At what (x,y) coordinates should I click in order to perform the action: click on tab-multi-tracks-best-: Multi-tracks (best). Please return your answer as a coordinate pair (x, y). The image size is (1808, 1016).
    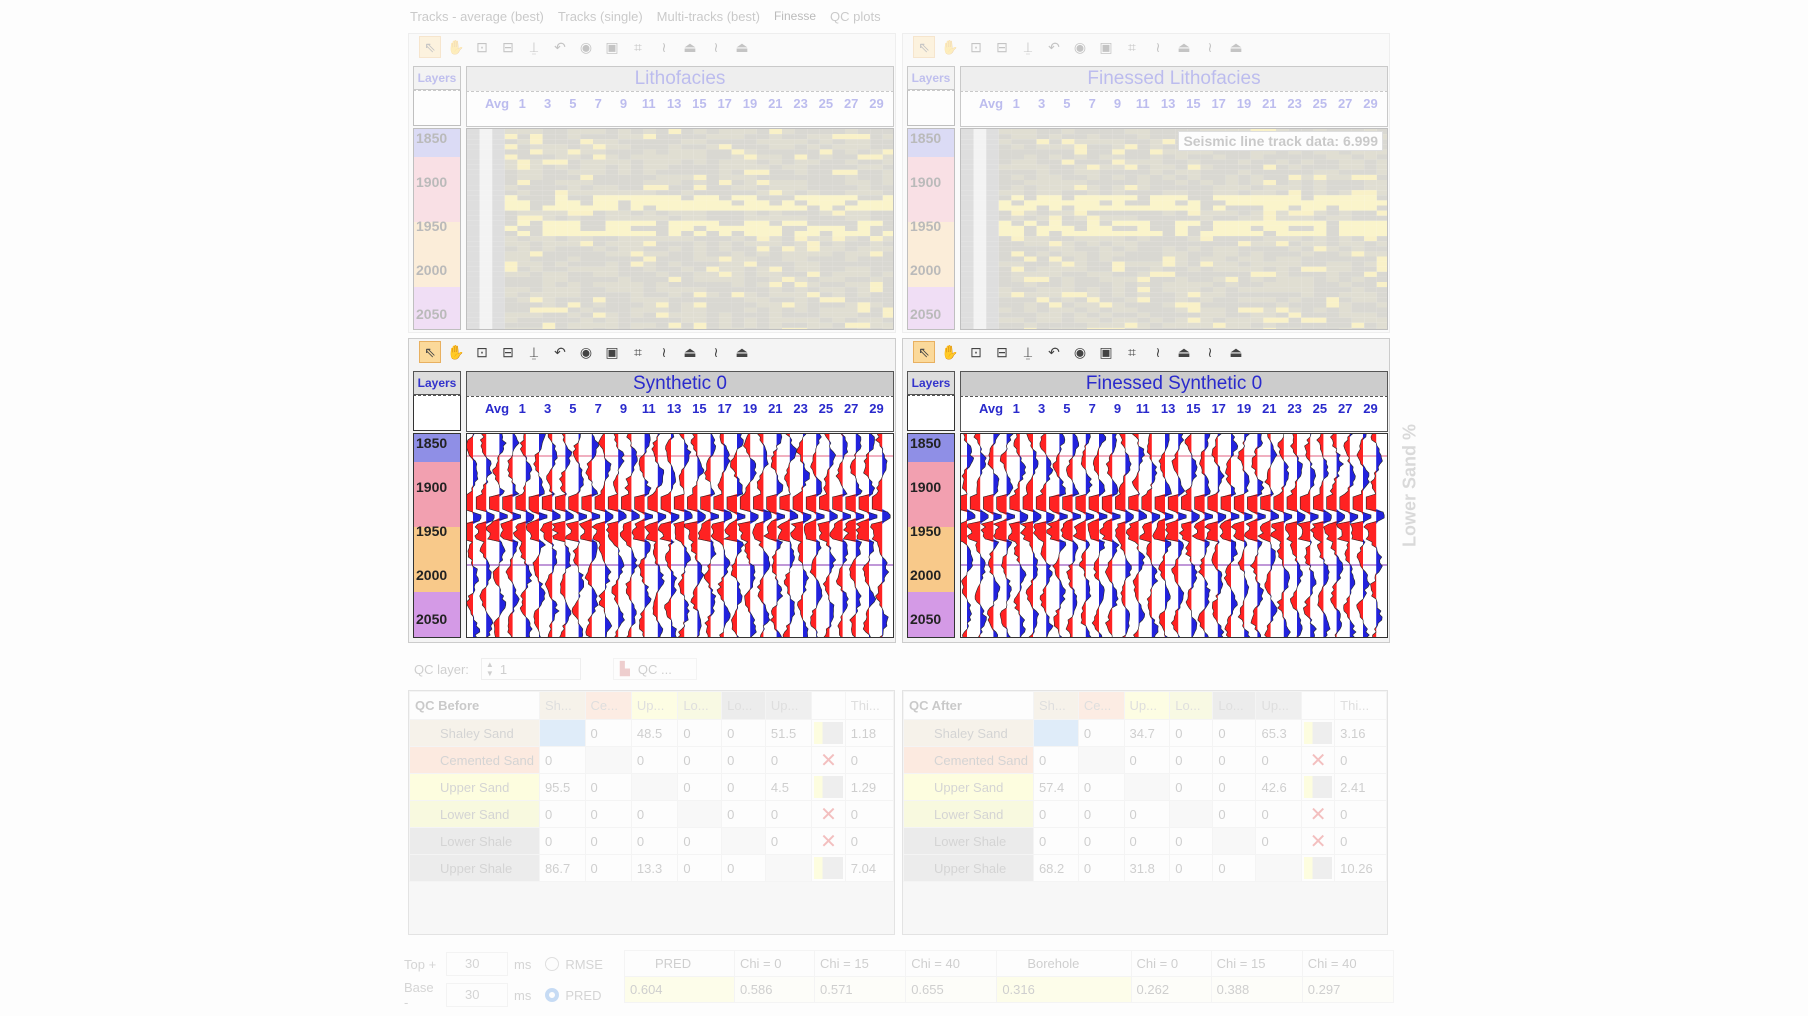
    Looking at the image, I should click on (708, 18).